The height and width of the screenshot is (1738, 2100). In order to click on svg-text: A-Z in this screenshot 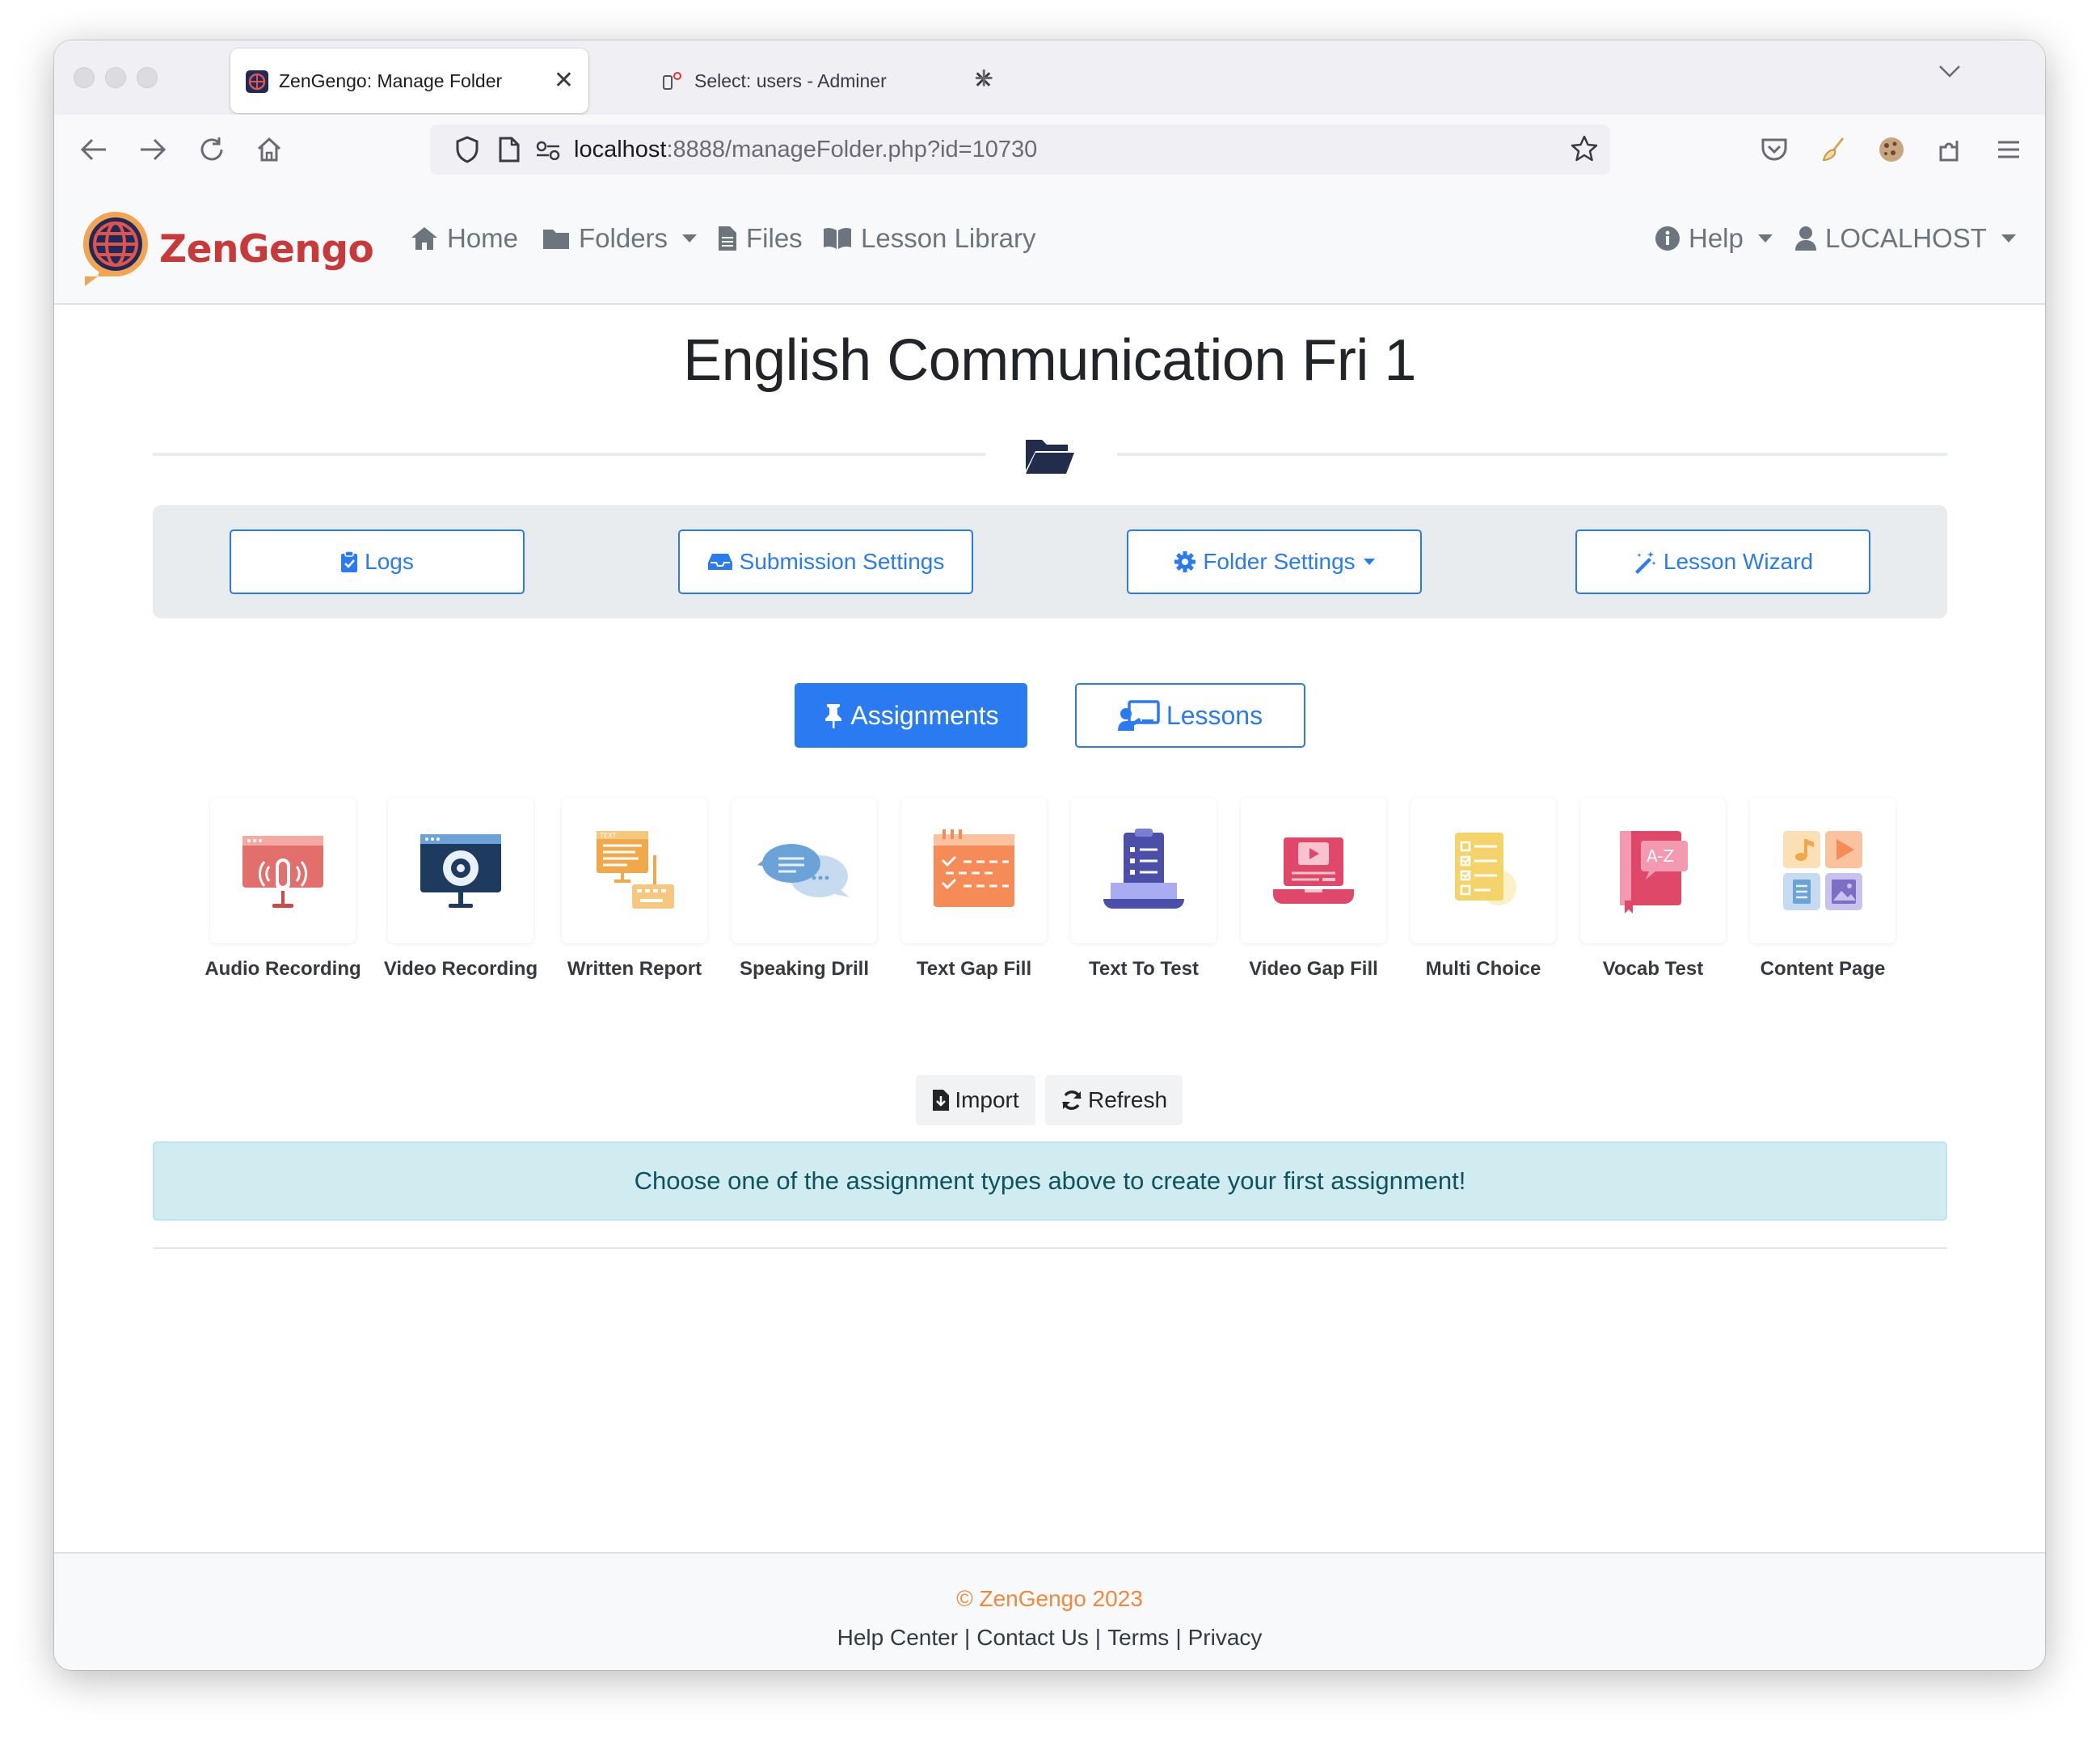, I will do `click(1660, 856)`.